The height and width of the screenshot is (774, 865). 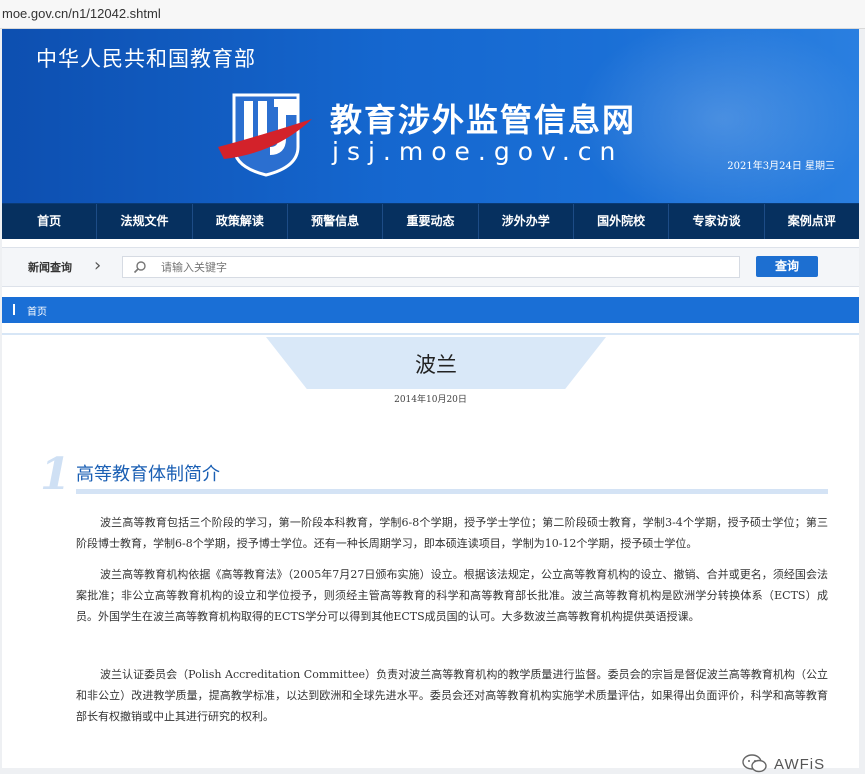 I want to click on current-date: 2021年3月24日 星期三, so click(x=781, y=166).